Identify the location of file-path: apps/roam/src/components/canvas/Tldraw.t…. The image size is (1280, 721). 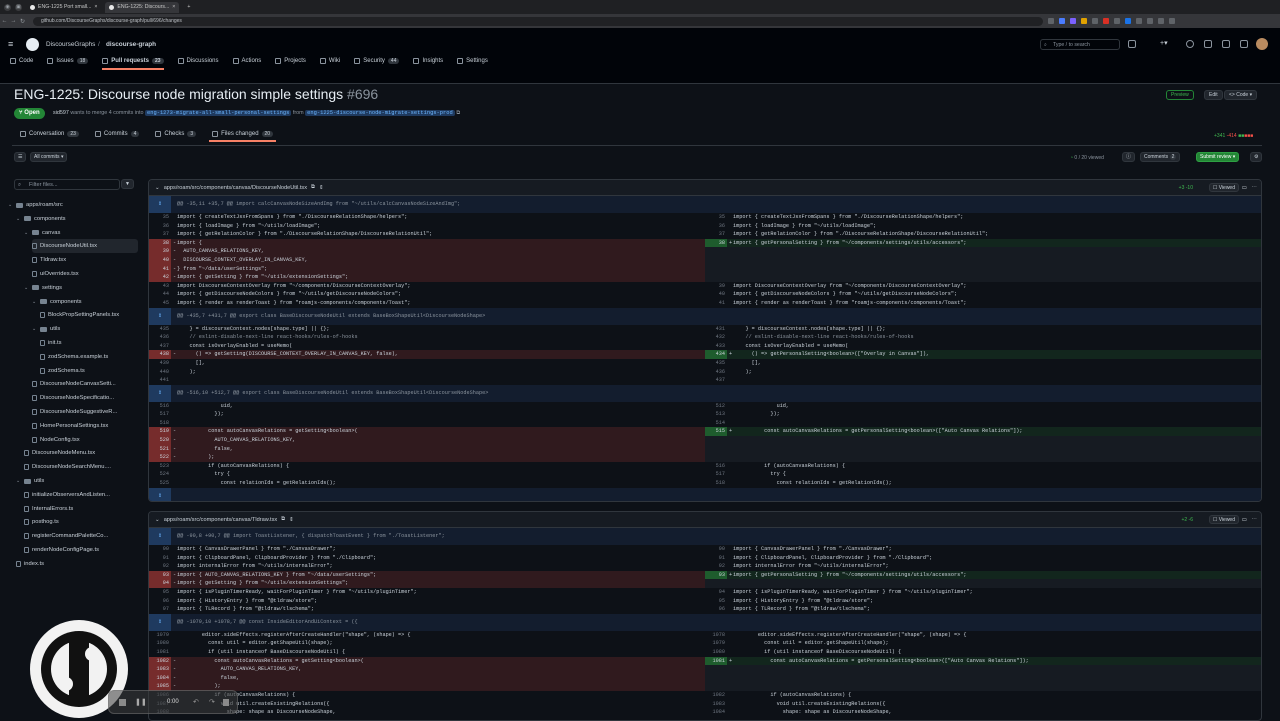
(220, 520).